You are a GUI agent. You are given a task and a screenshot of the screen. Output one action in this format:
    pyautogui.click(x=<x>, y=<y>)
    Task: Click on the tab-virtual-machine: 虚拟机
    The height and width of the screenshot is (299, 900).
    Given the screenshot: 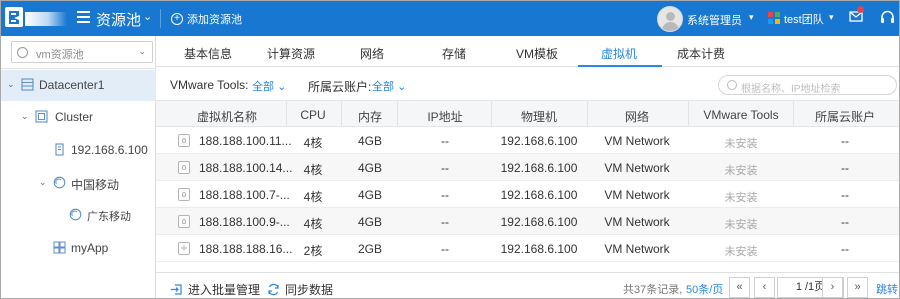 What is the action you would take?
    pyautogui.click(x=619, y=53)
    